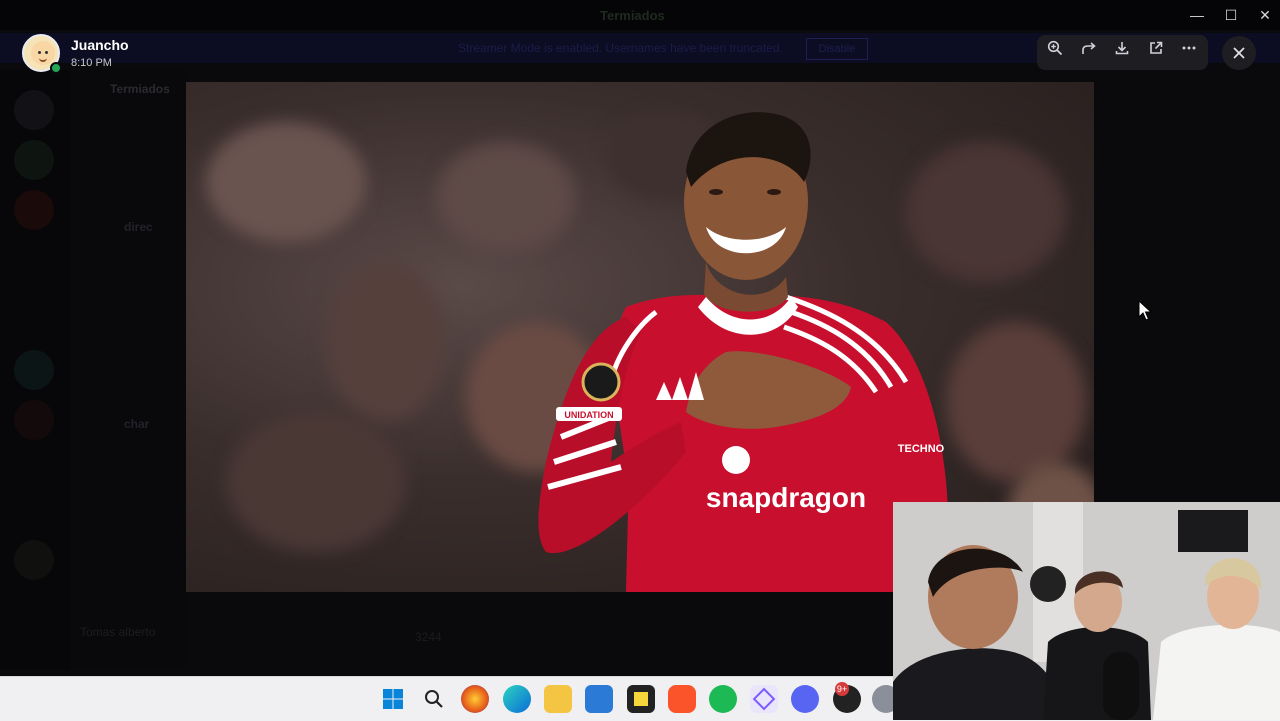 The image size is (1280, 721). Describe the element at coordinates (136, 424) in the screenshot. I see `channel-item: char` at that location.